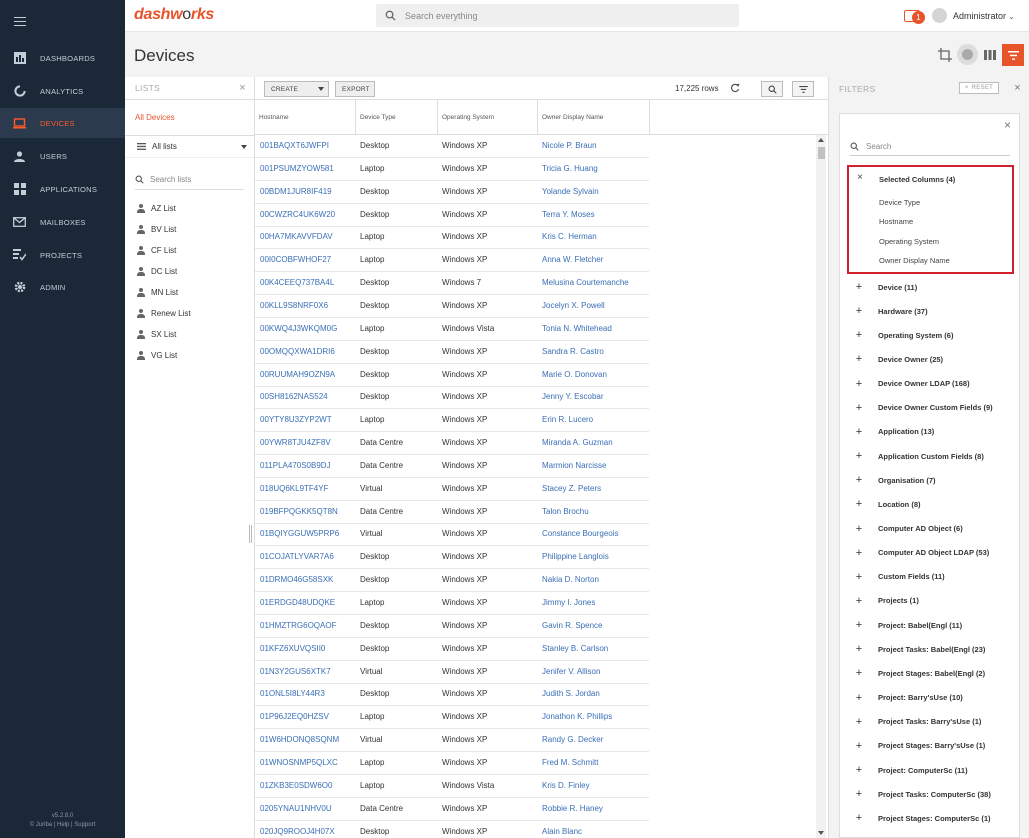  Describe the element at coordinates (570, 168) in the screenshot. I see `cell-owner-display-name: Tricia G. Huang` at that location.